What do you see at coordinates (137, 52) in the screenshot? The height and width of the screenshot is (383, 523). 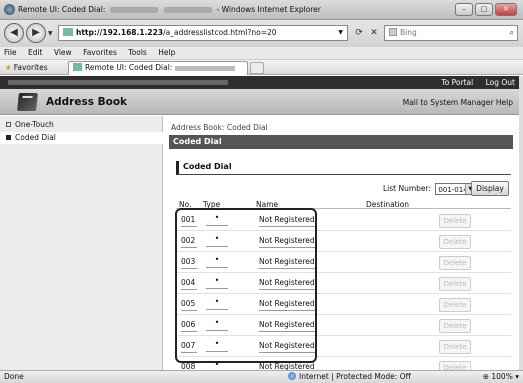 I see `menu-tools: Tools` at bounding box center [137, 52].